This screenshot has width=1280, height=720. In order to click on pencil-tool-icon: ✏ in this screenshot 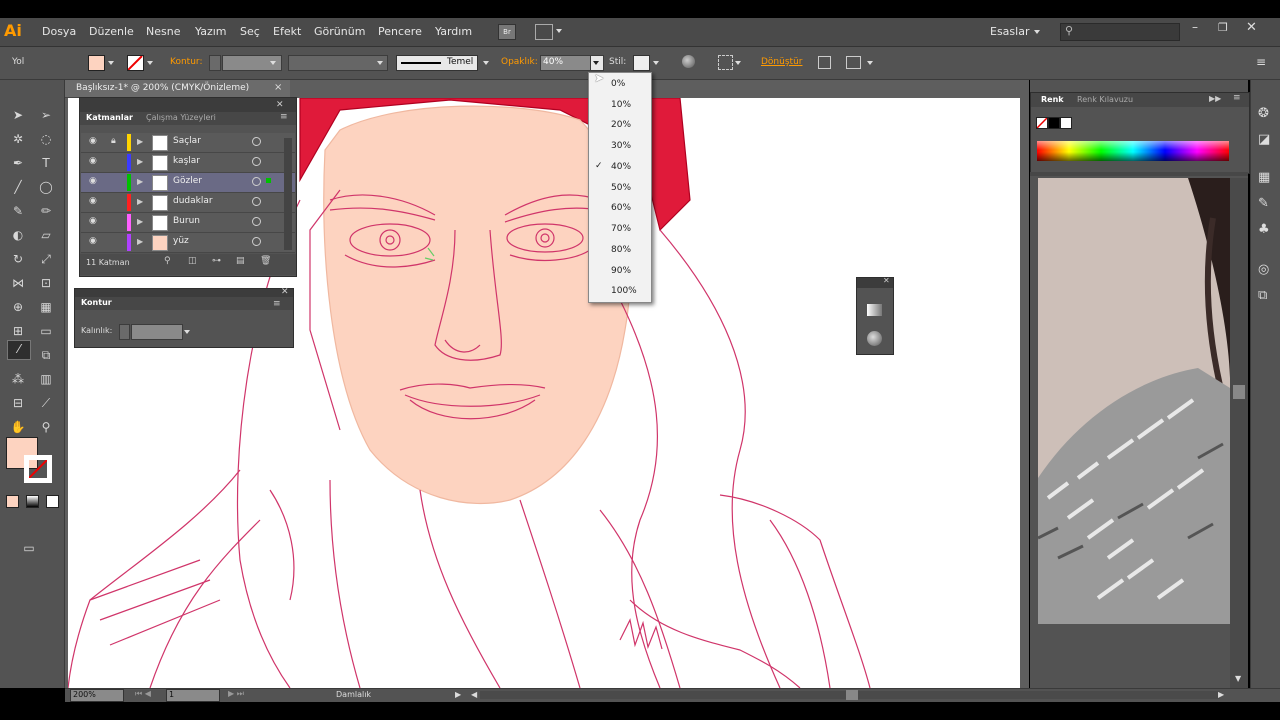, I will do `click(46, 211)`.